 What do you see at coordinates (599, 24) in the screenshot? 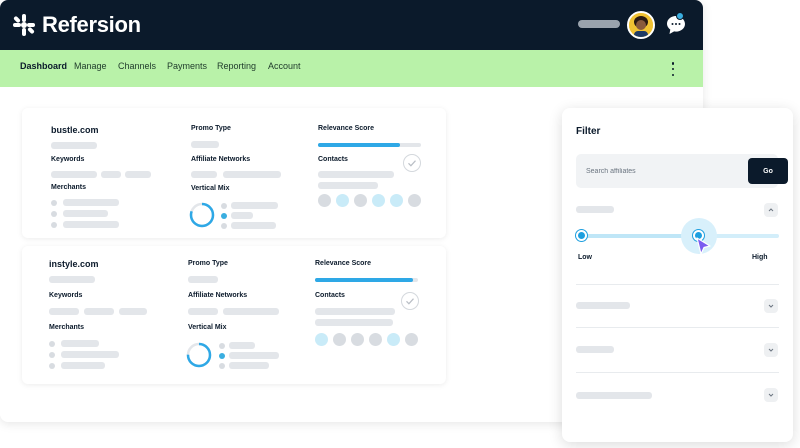
I see `user-name-placeholder` at bounding box center [599, 24].